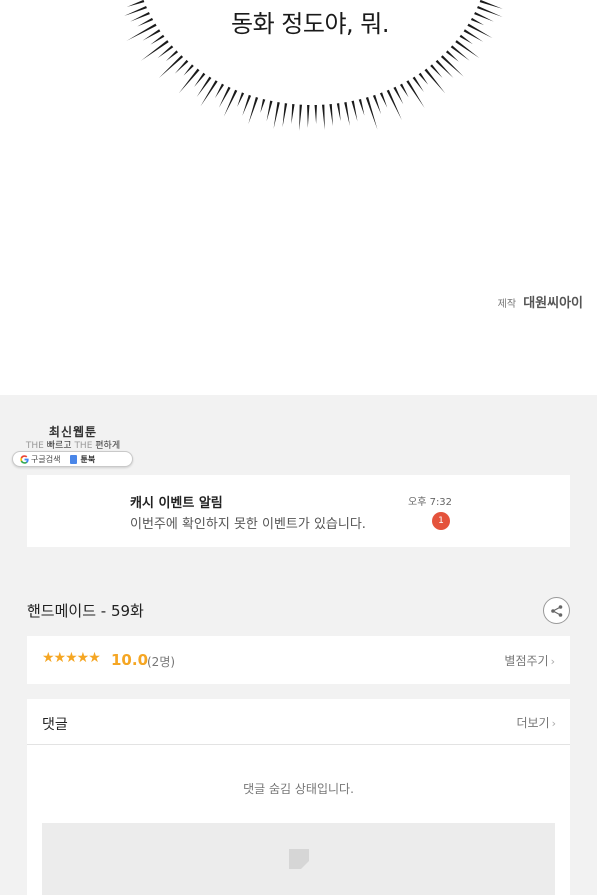 Image resolution: width=597 pixels, height=895 pixels. What do you see at coordinates (310, 24) in the screenshot?
I see `speech-text: 동화 정도야, 뭐.` at bounding box center [310, 24].